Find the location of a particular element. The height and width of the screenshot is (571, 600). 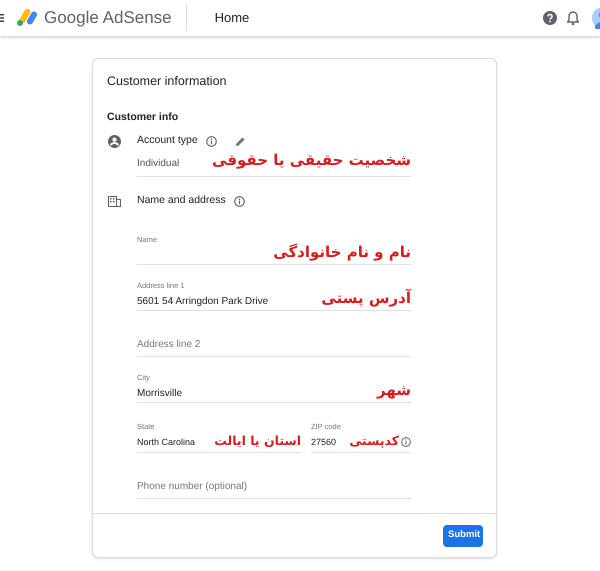

annotation: آدرس پستی is located at coordinates (366, 298).